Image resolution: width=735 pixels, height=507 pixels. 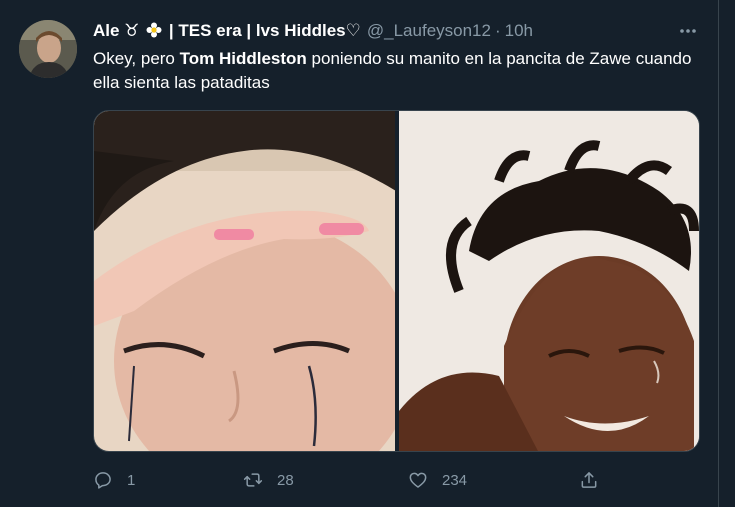 I want to click on tweet-actions: 1 28 234, so click(x=353, y=480).